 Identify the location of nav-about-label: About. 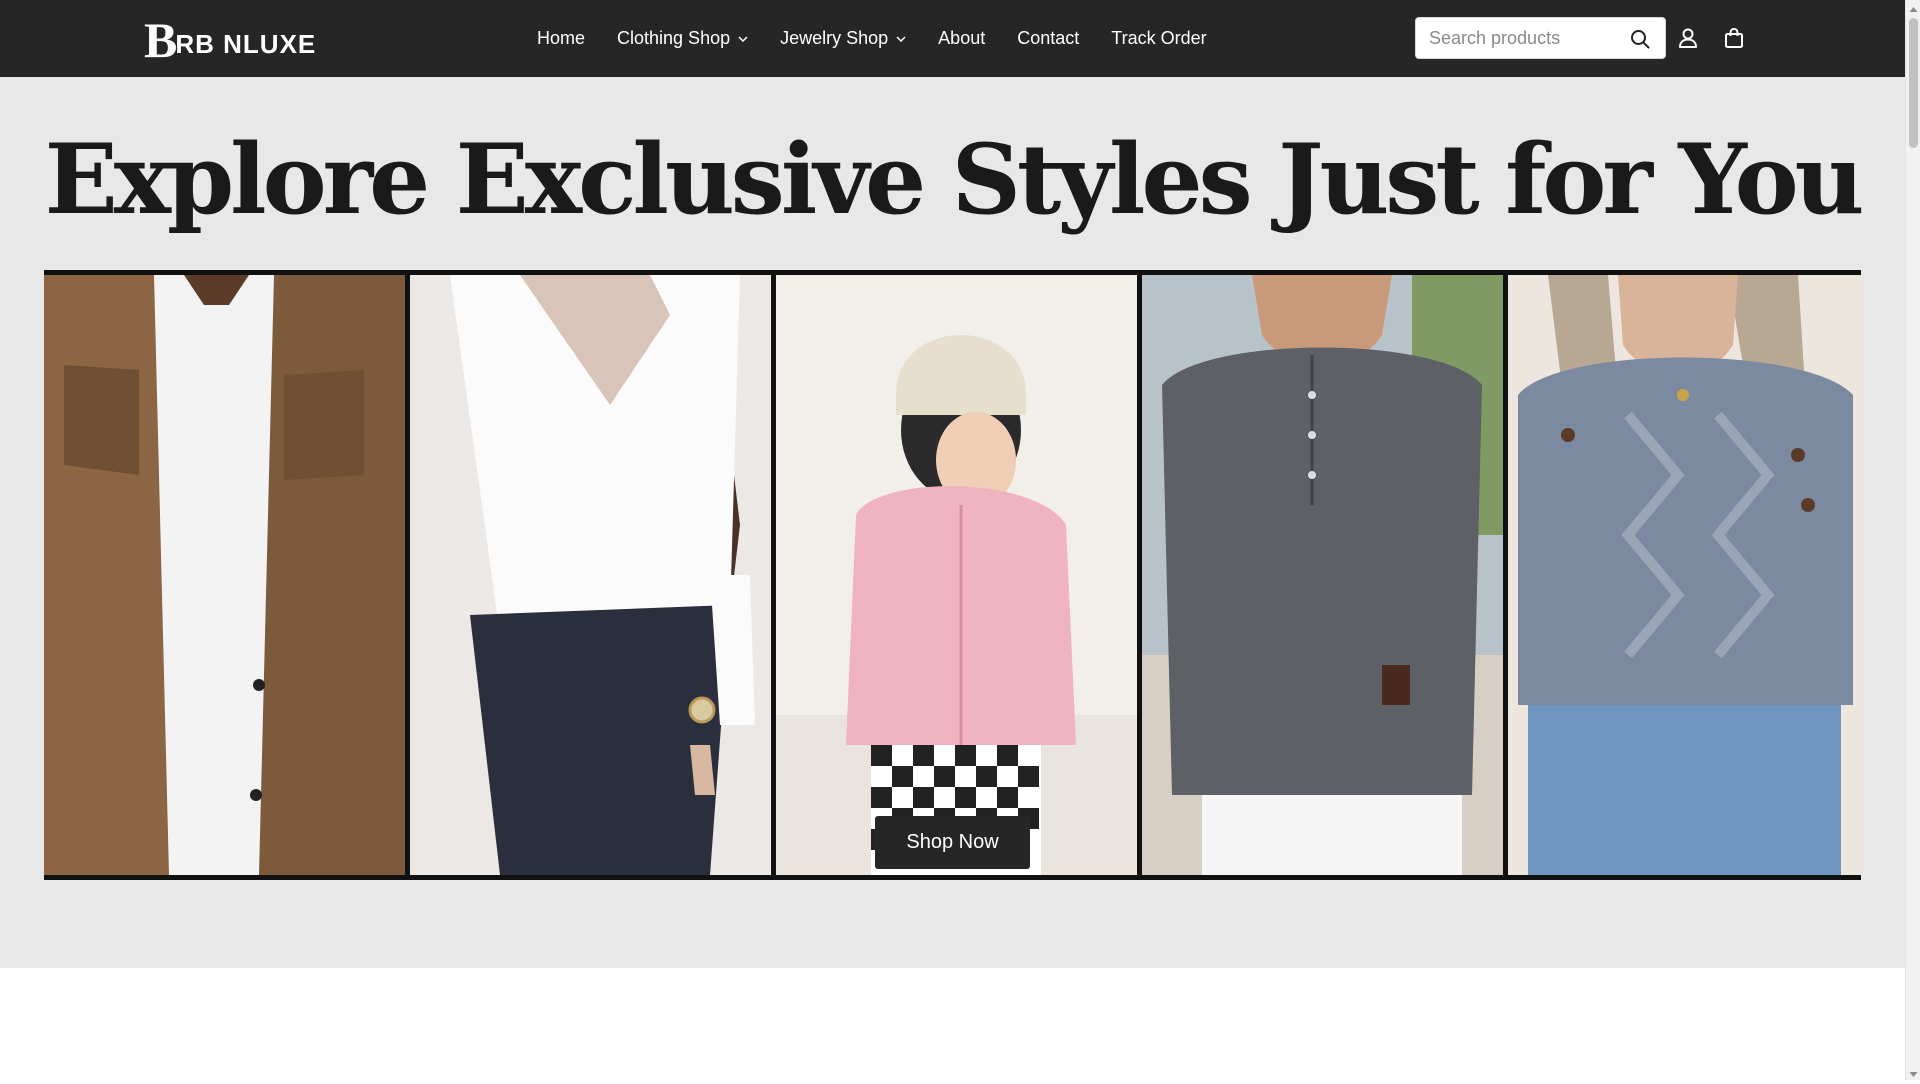
(962, 38).